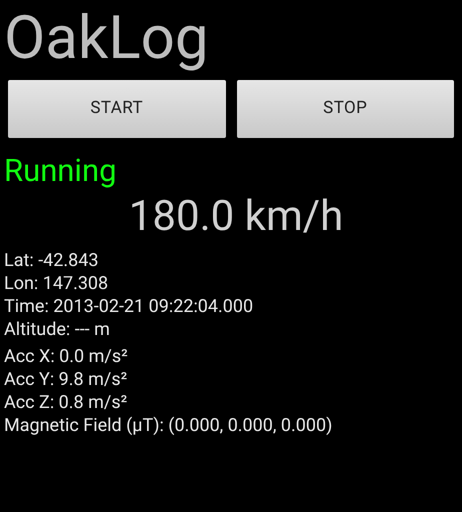 The height and width of the screenshot is (512, 462). I want to click on sensor-line: Acc Y: 9.8 m/s², so click(66, 379).